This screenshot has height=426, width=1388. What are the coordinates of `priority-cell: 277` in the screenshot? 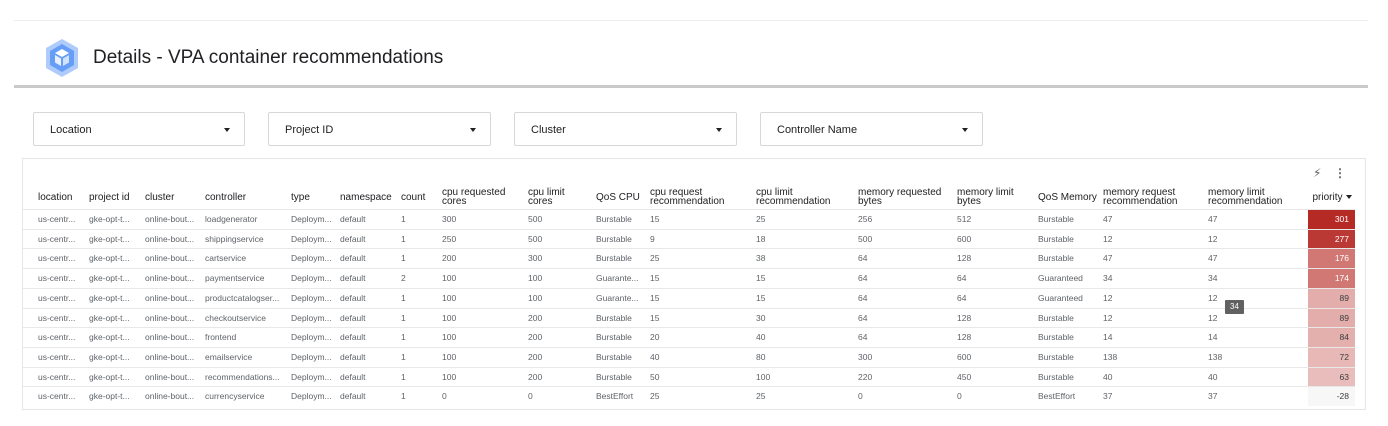 It's located at (1331, 239).